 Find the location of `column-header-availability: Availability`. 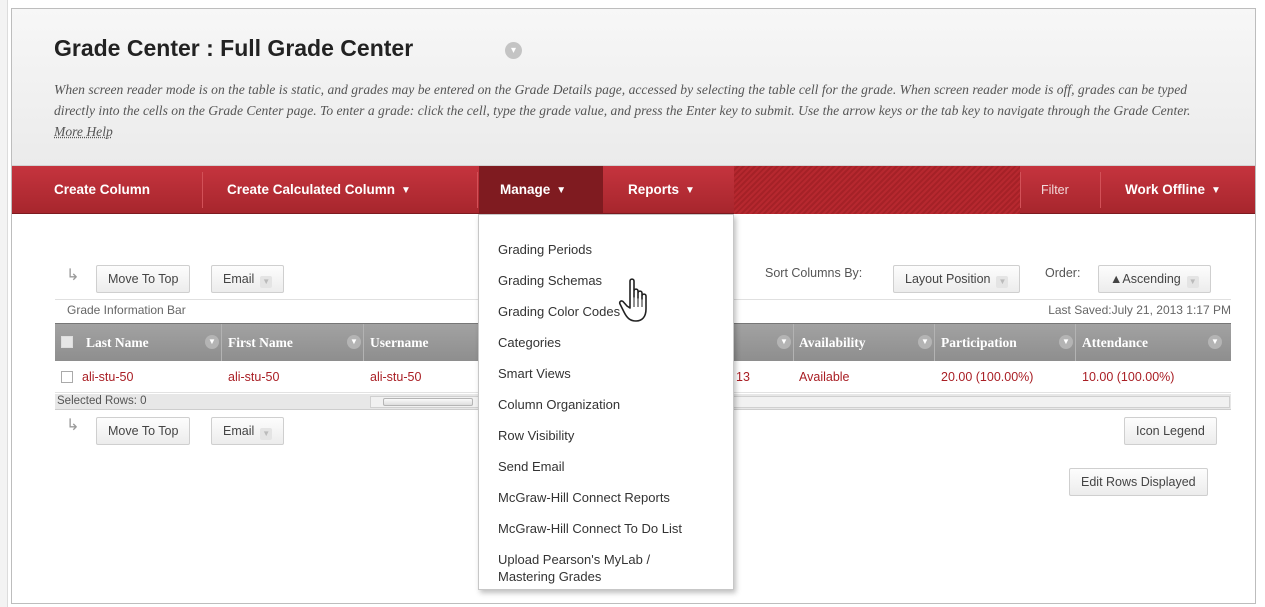

column-header-availability: Availability is located at coordinates (832, 343).